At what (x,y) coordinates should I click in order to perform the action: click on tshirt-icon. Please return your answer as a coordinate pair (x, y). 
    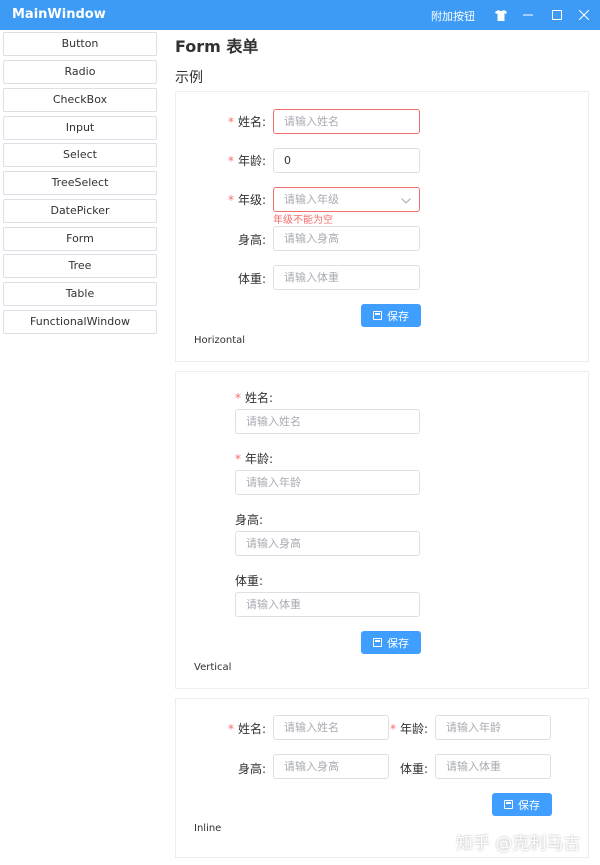
    Looking at the image, I should click on (501, 15).